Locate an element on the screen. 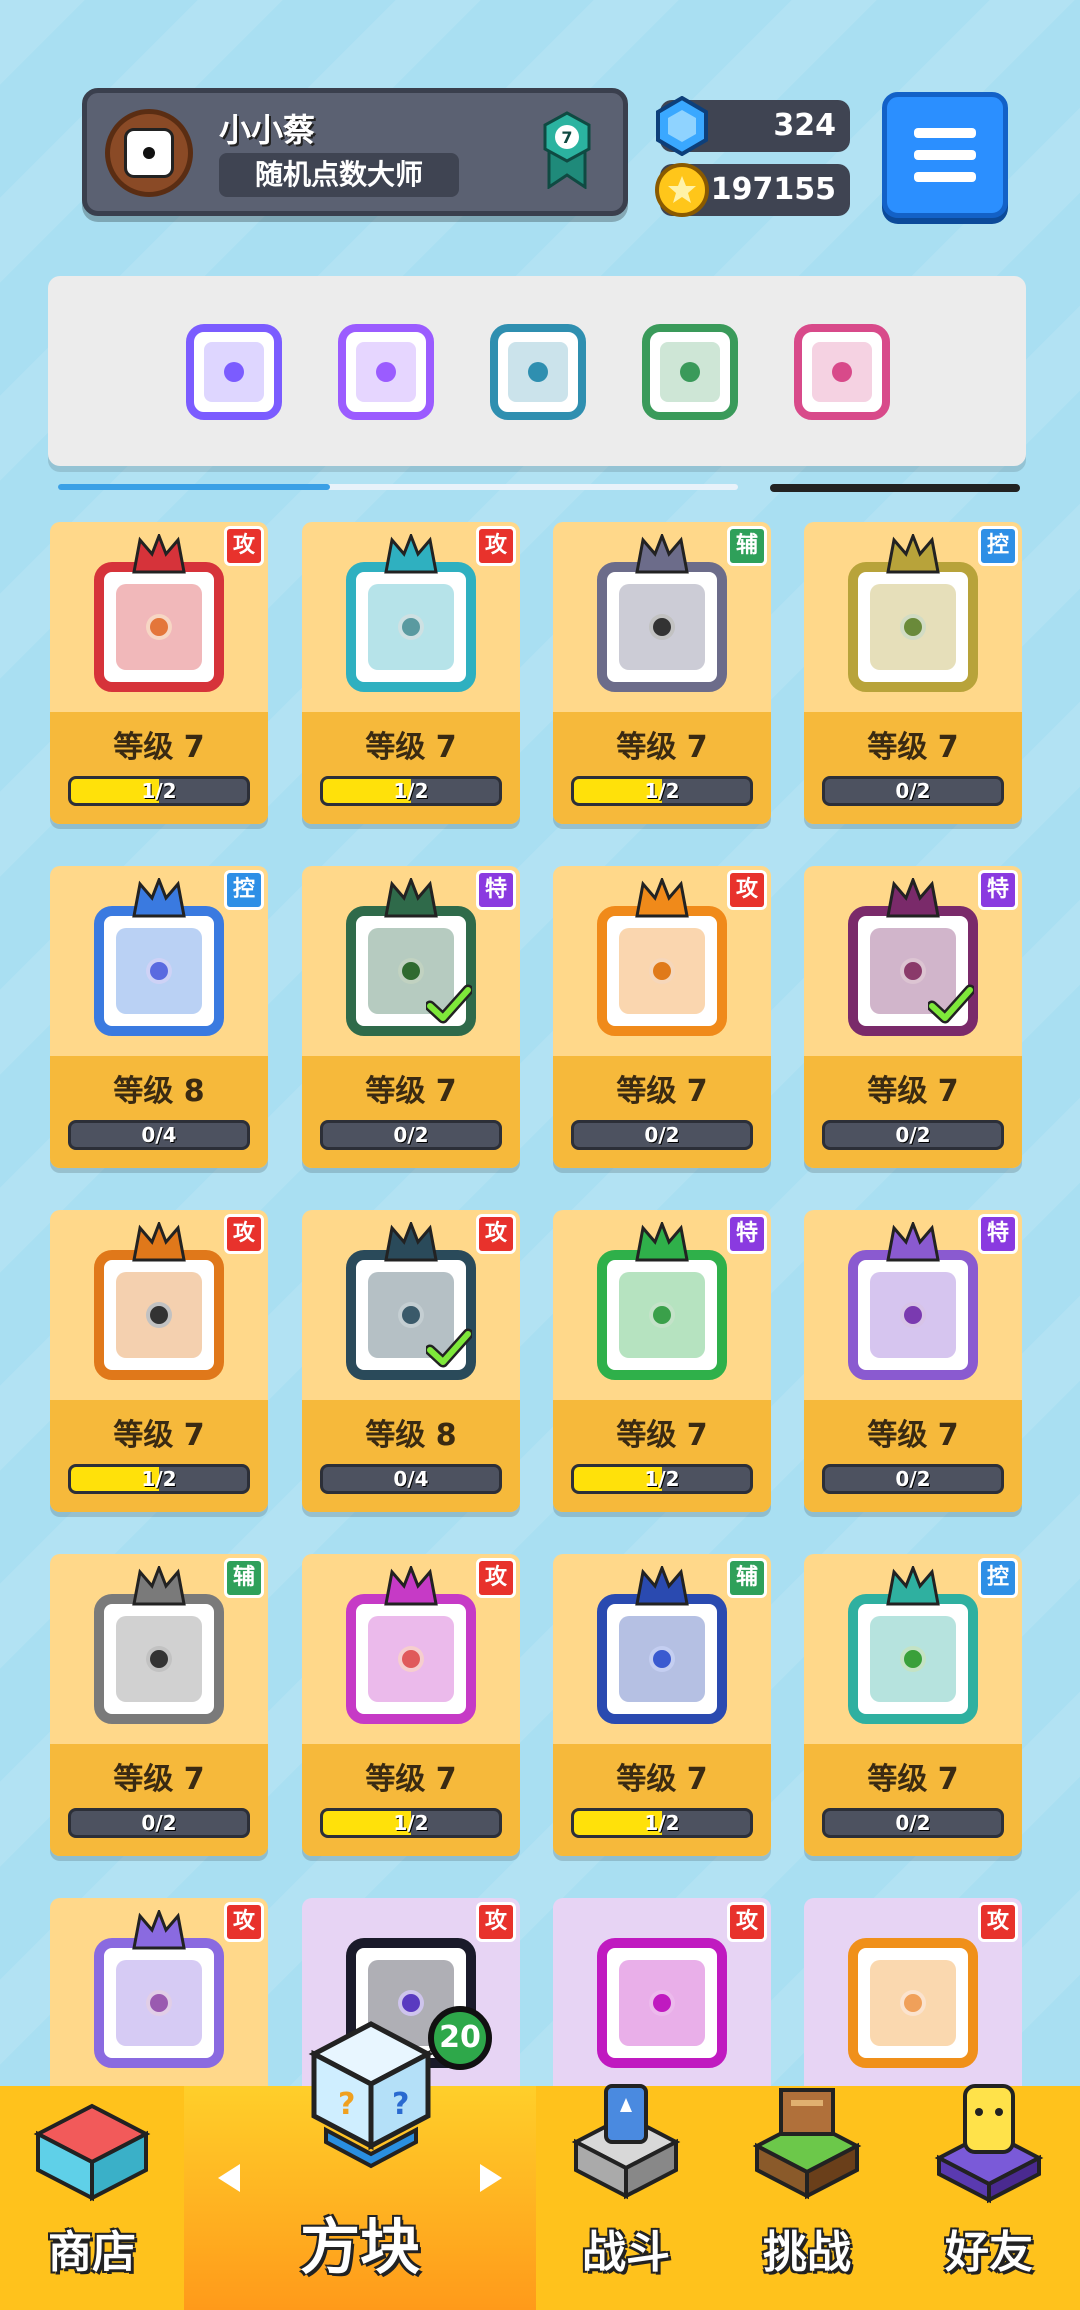 This screenshot has width=1080, height=2310. prev-arrow-icon is located at coordinates (229, 2178).